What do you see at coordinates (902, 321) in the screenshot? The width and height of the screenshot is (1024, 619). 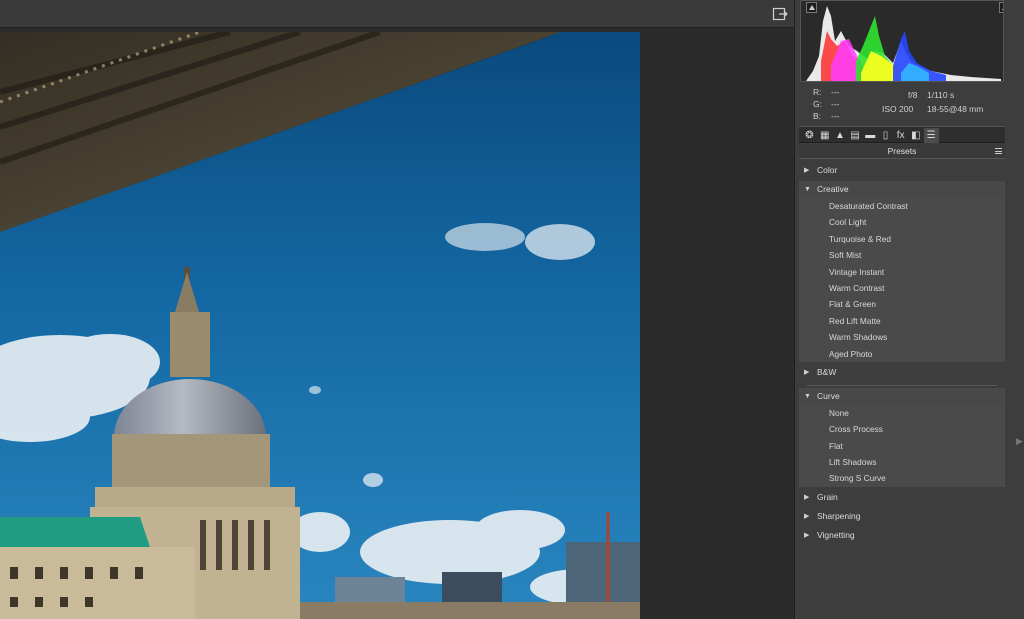 I see `preset-item: Red Lift Matte` at bounding box center [902, 321].